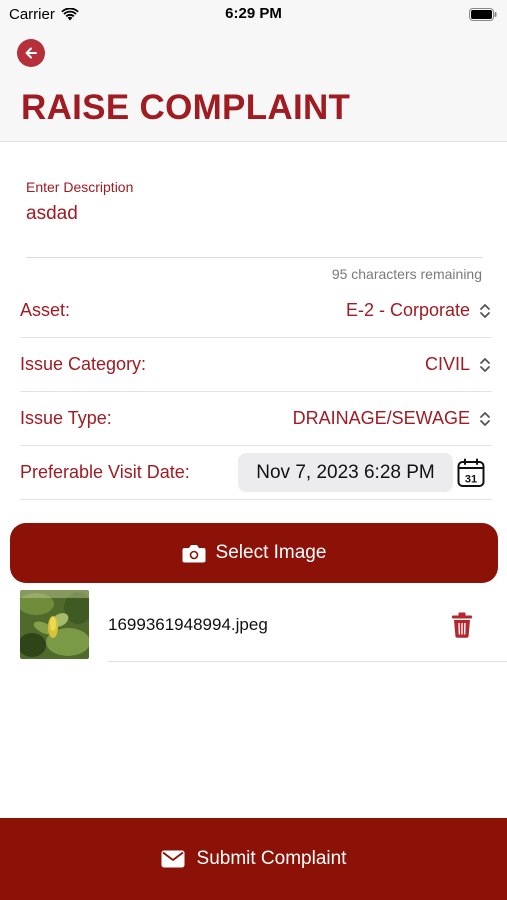 Image resolution: width=507 pixels, height=900 pixels. What do you see at coordinates (52, 214) in the screenshot?
I see `description-input: asdad` at bounding box center [52, 214].